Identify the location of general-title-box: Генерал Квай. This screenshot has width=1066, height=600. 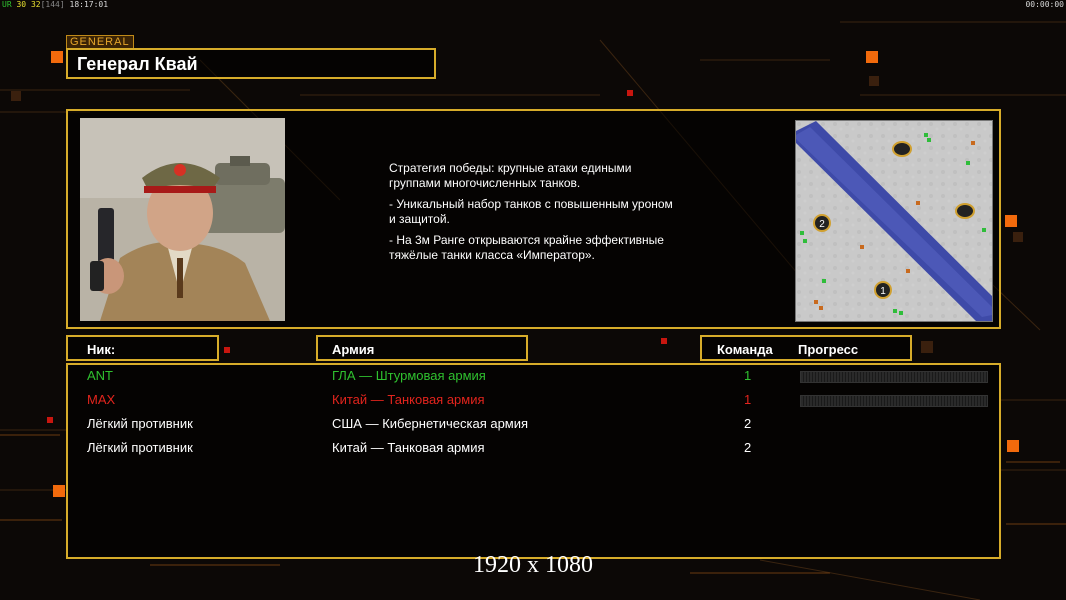
(251, 63).